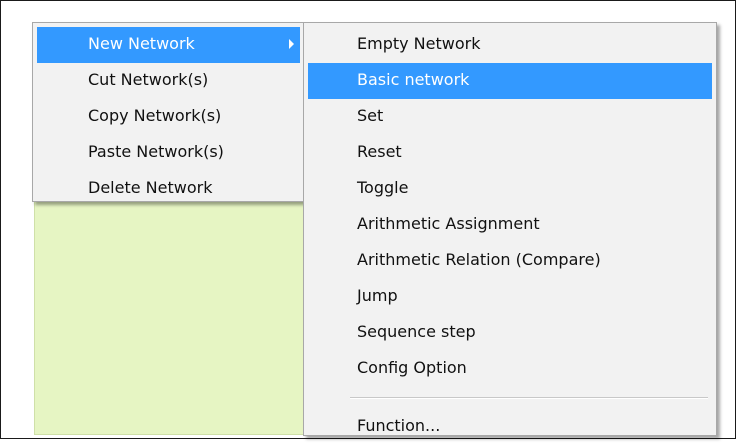 The image size is (736, 445). What do you see at coordinates (416, 331) in the screenshot?
I see `submenu-item-label: Sequence step` at bounding box center [416, 331].